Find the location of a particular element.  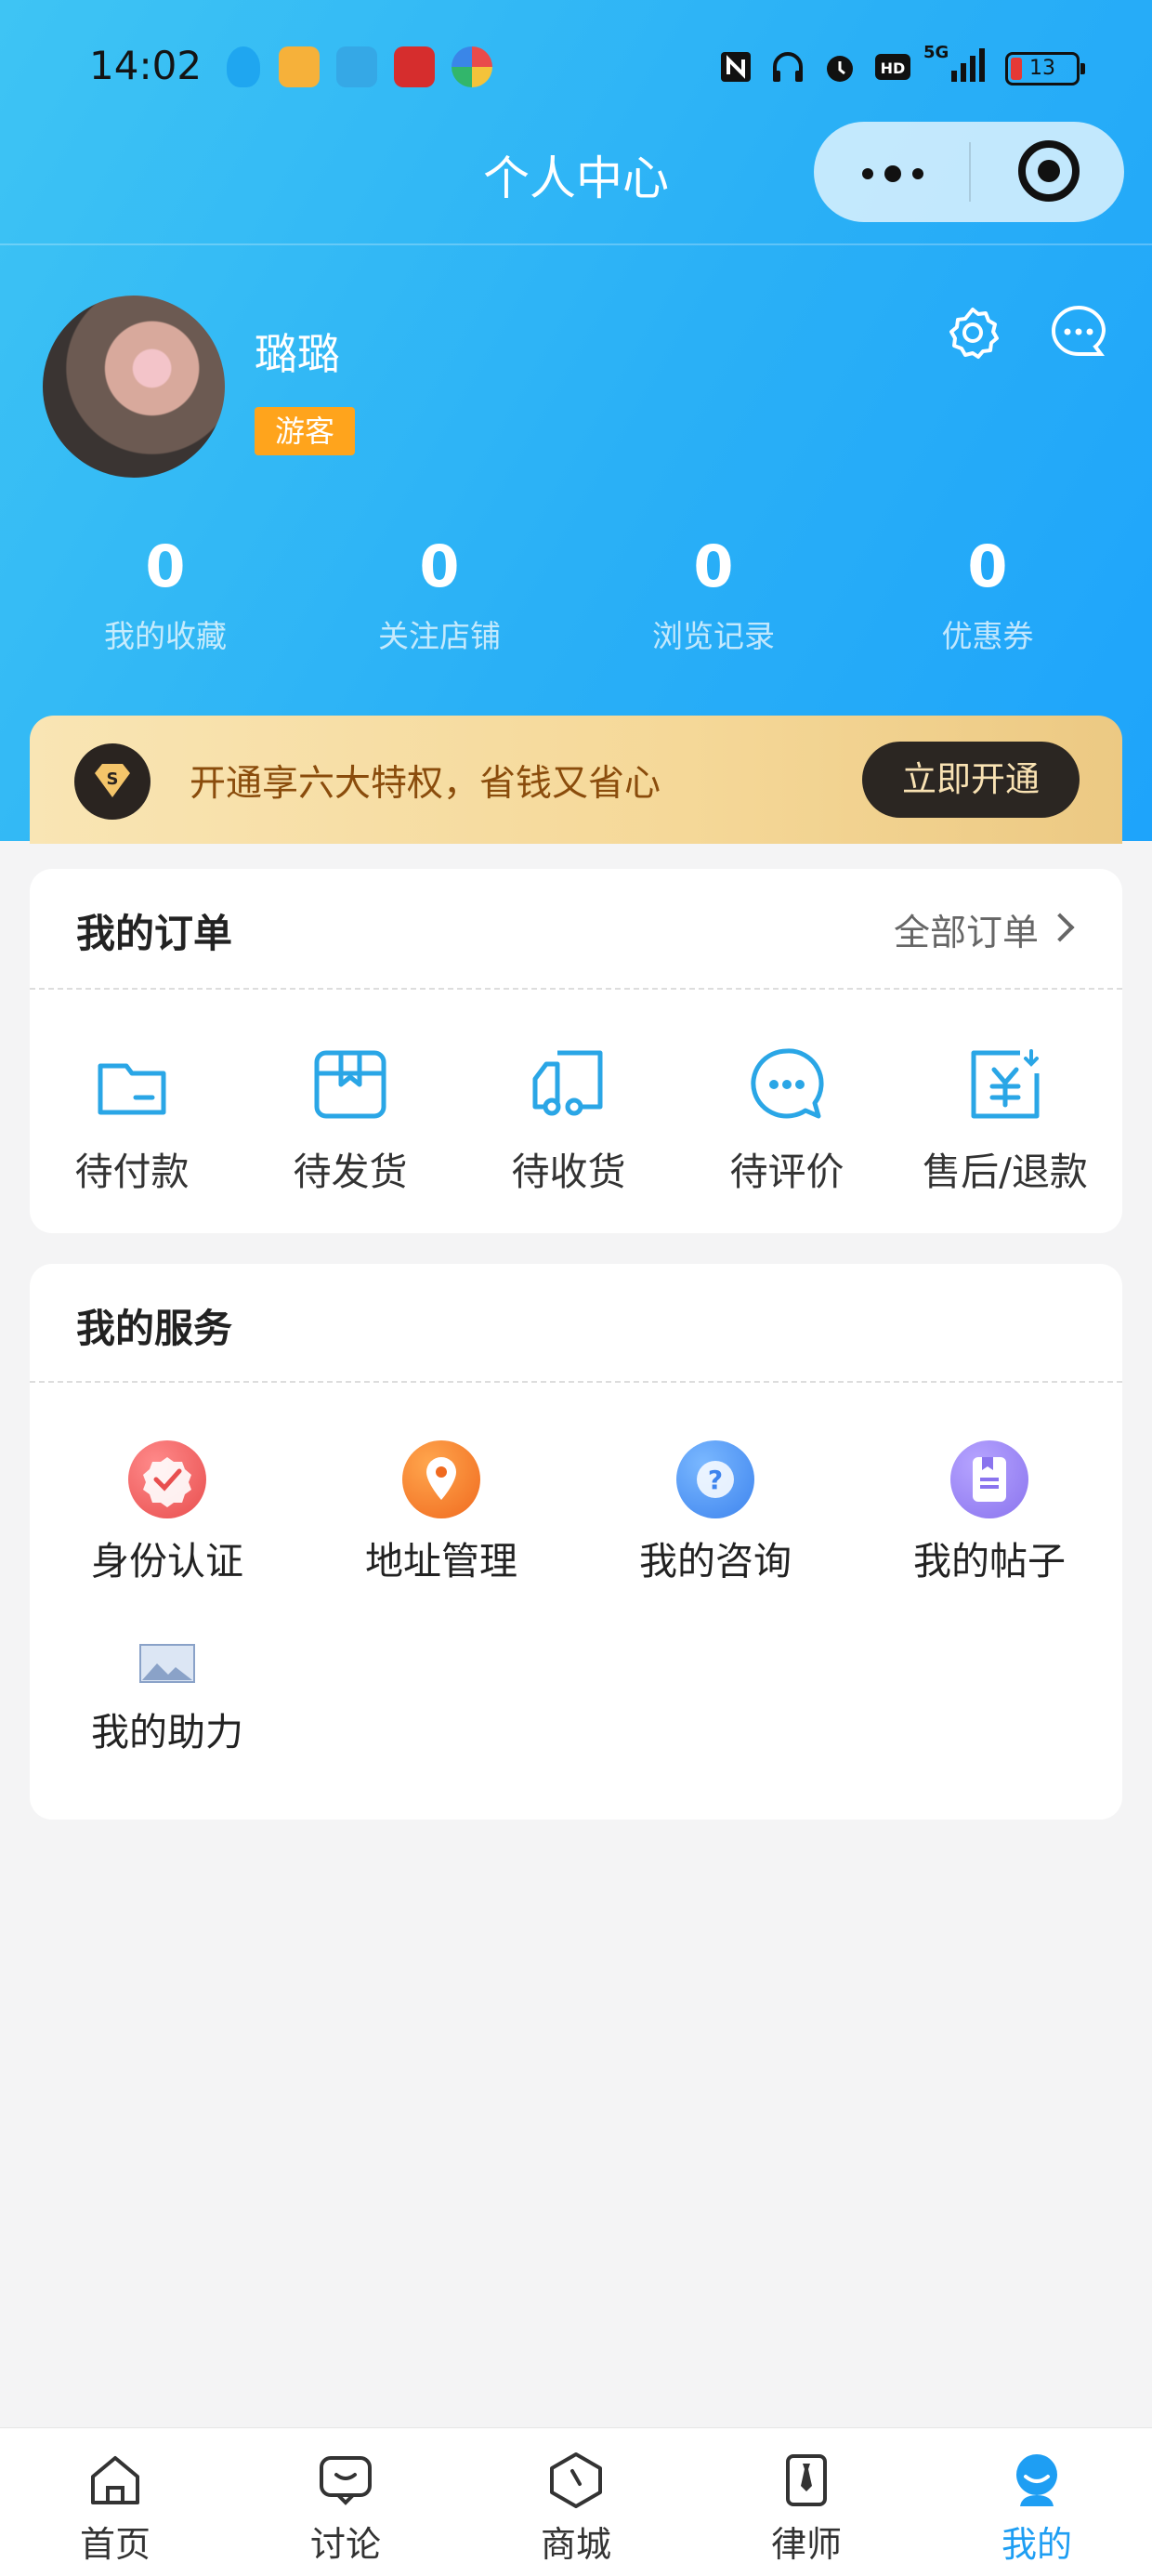

capsule-divider is located at coordinates (970, 172).